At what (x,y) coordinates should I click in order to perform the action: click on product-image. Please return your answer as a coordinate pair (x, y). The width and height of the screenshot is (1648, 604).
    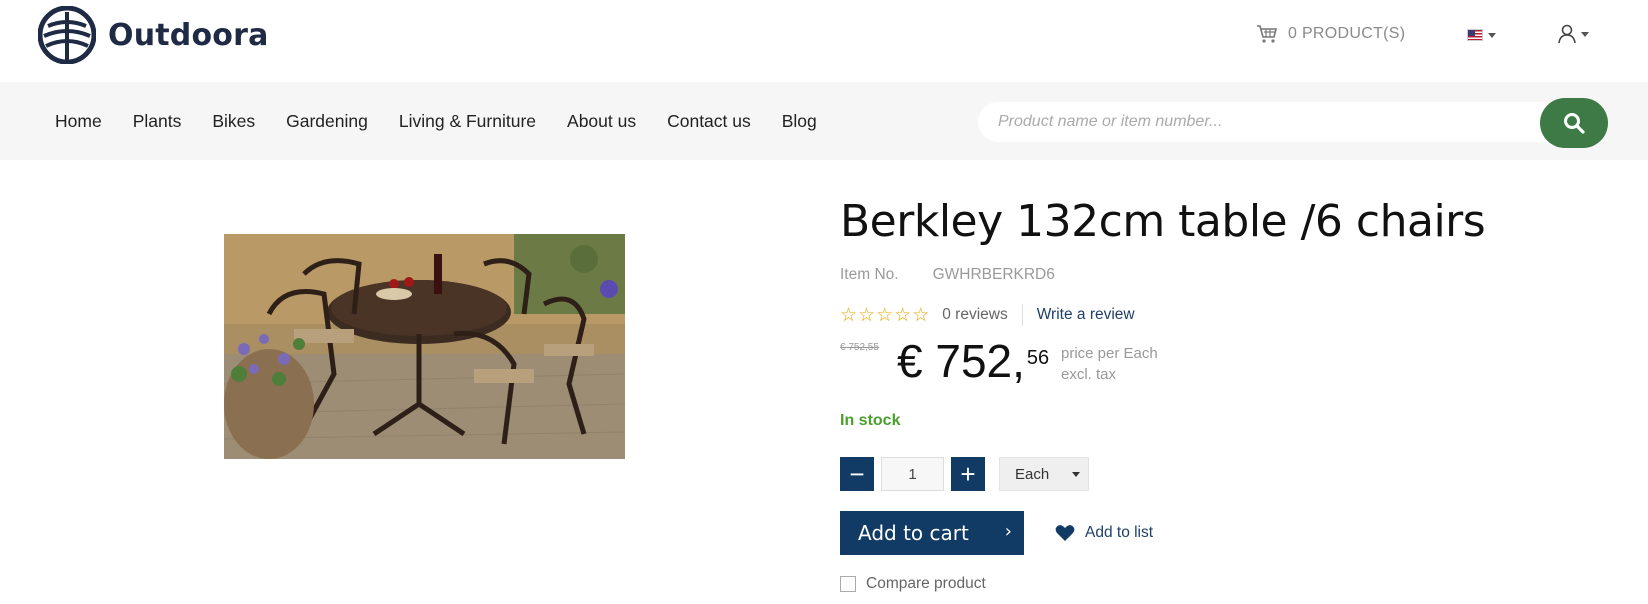
    Looking at the image, I should click on (424, 346).